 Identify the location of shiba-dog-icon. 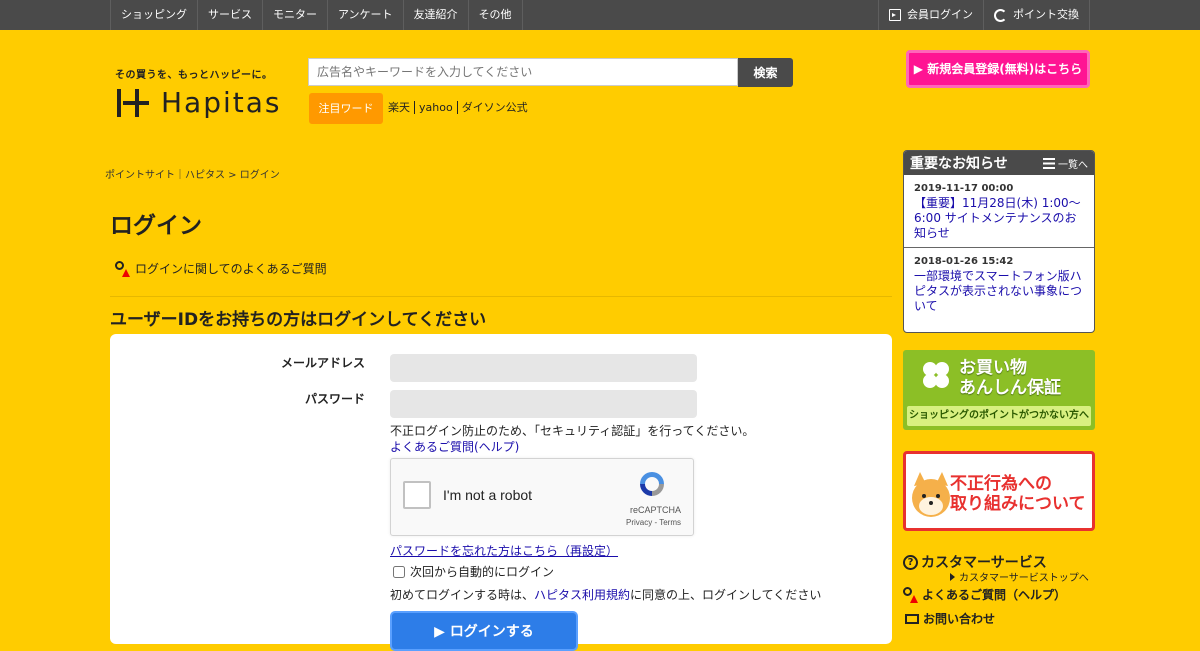
(931, 494).